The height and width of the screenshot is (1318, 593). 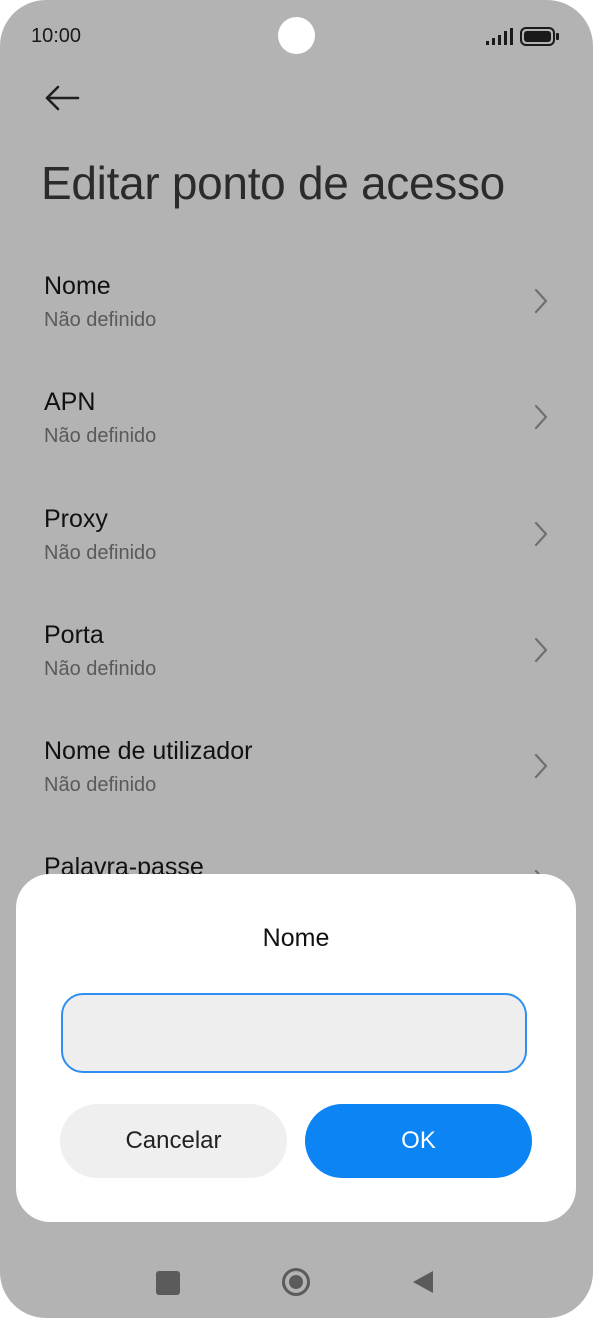 What do you see at coordinates (56, 36) in the screenshot?
I see `status-time: 10:00` at bounding box center [56, 36].